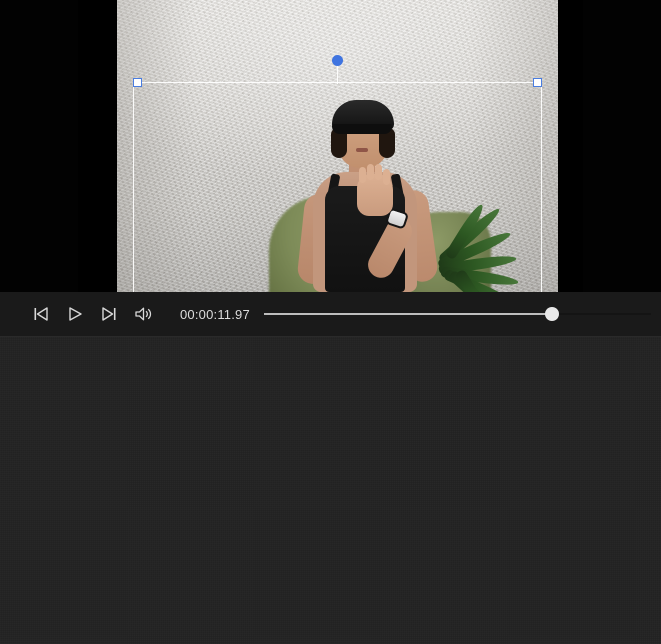 The height and width of the screenshot is (644, 661). I want to click on timeline-thumb, so click(552, 314).